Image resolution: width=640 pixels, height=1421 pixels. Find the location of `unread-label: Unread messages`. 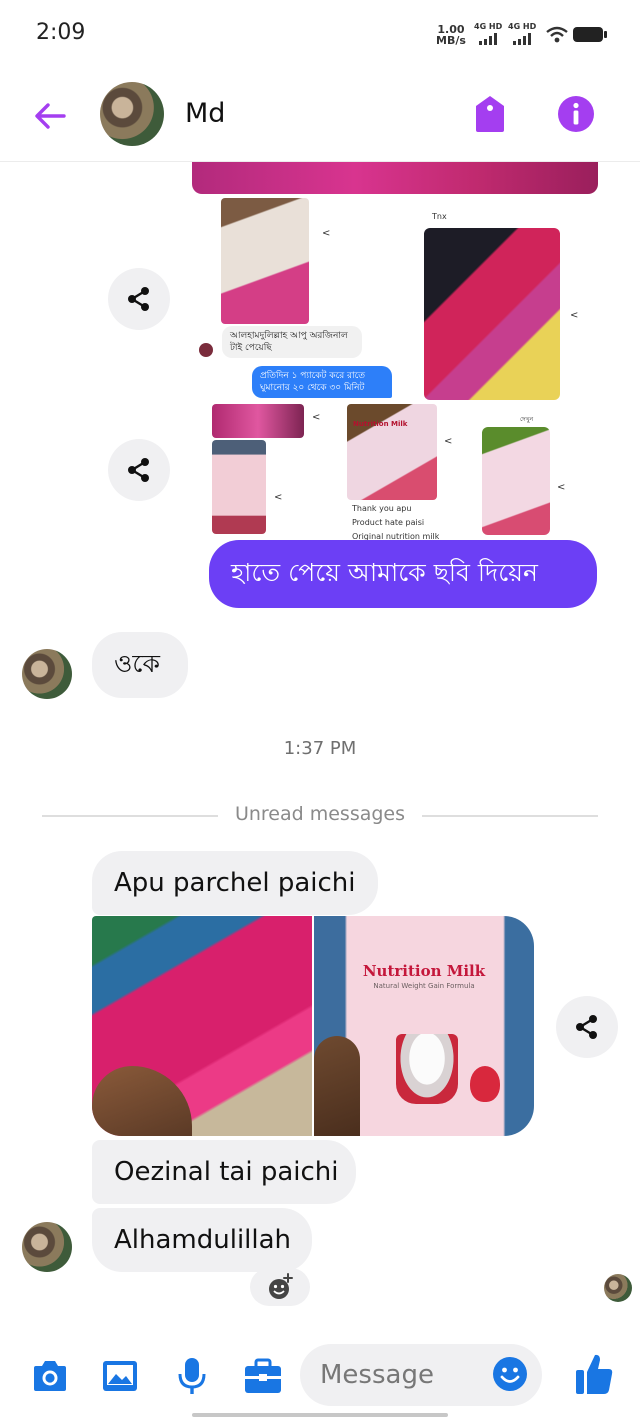

unread-label: Unread messages is located at coordinates (320, 814).